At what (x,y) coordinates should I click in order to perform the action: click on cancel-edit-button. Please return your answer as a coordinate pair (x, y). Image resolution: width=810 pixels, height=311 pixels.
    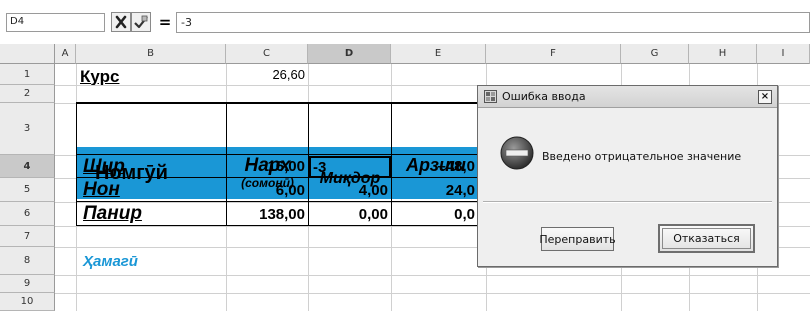
    Looking at the image, I should click on (121, 22).